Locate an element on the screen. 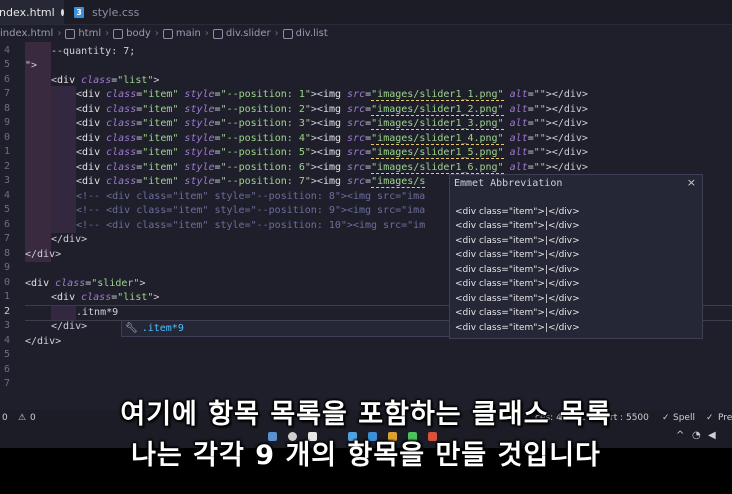  code-string: "slider" is located at coordinates (115, 283).